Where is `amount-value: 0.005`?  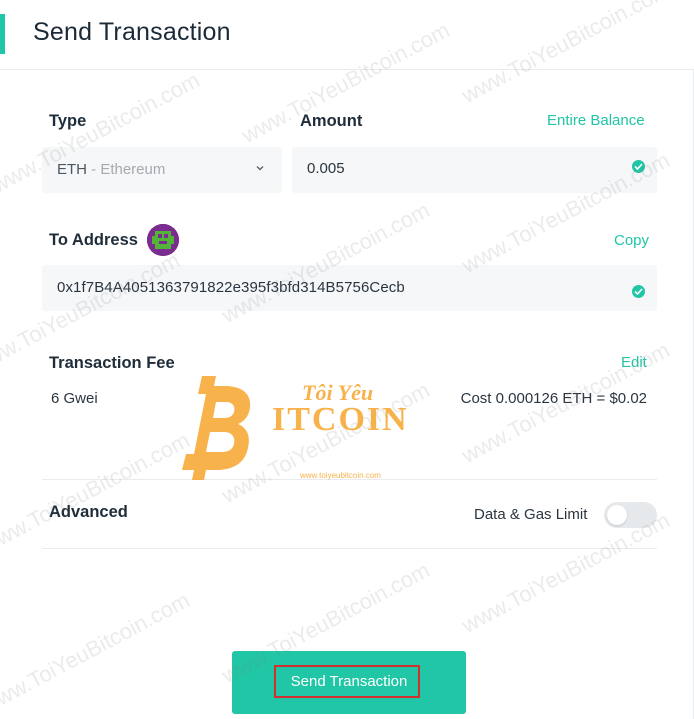 amount-value: 0.005 is located at coordinates (326, 168).